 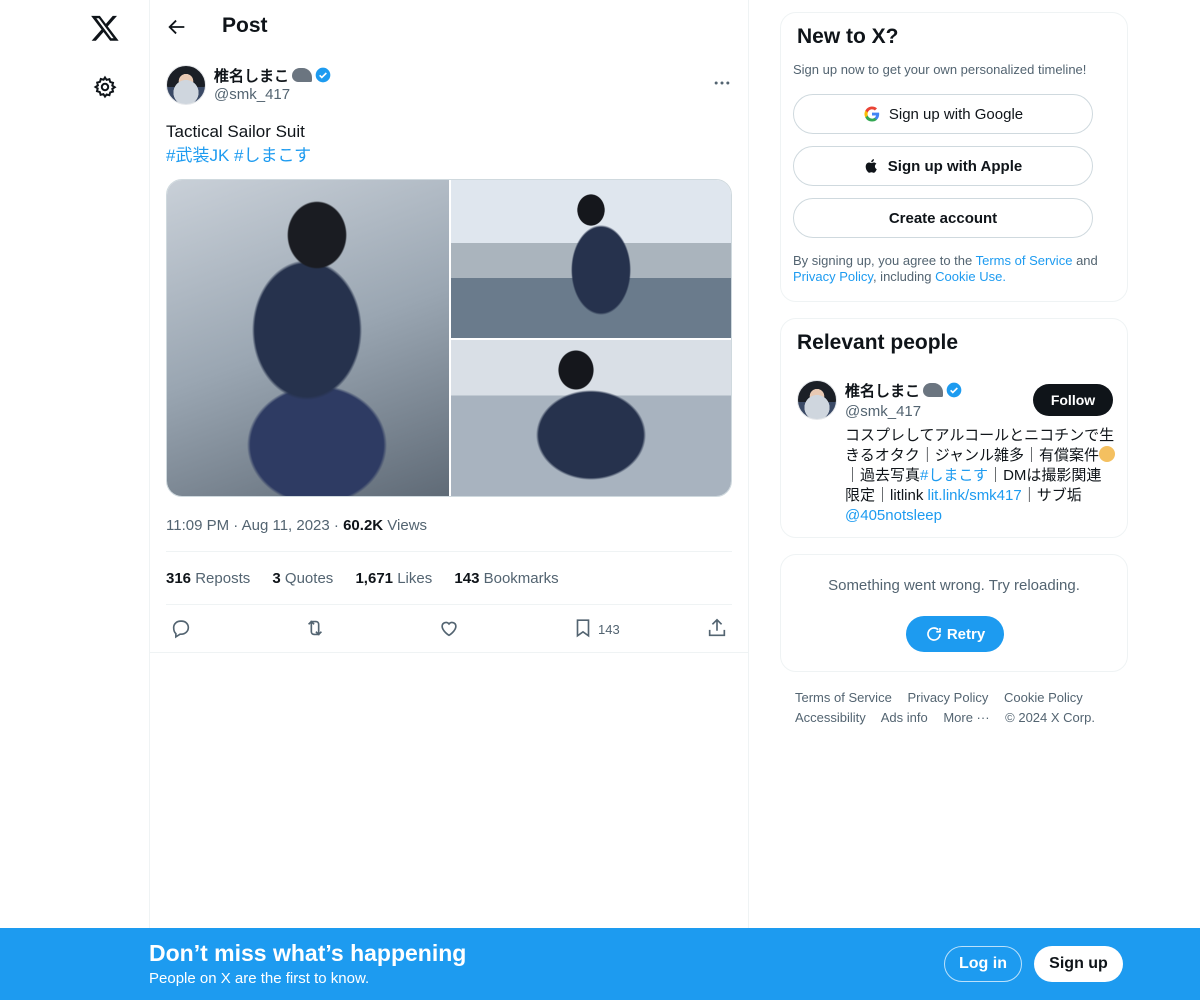 What do you see at coordinates (245, 25) in the screenshot?
I see `page-title: Post` at bounding box center [245, 25].